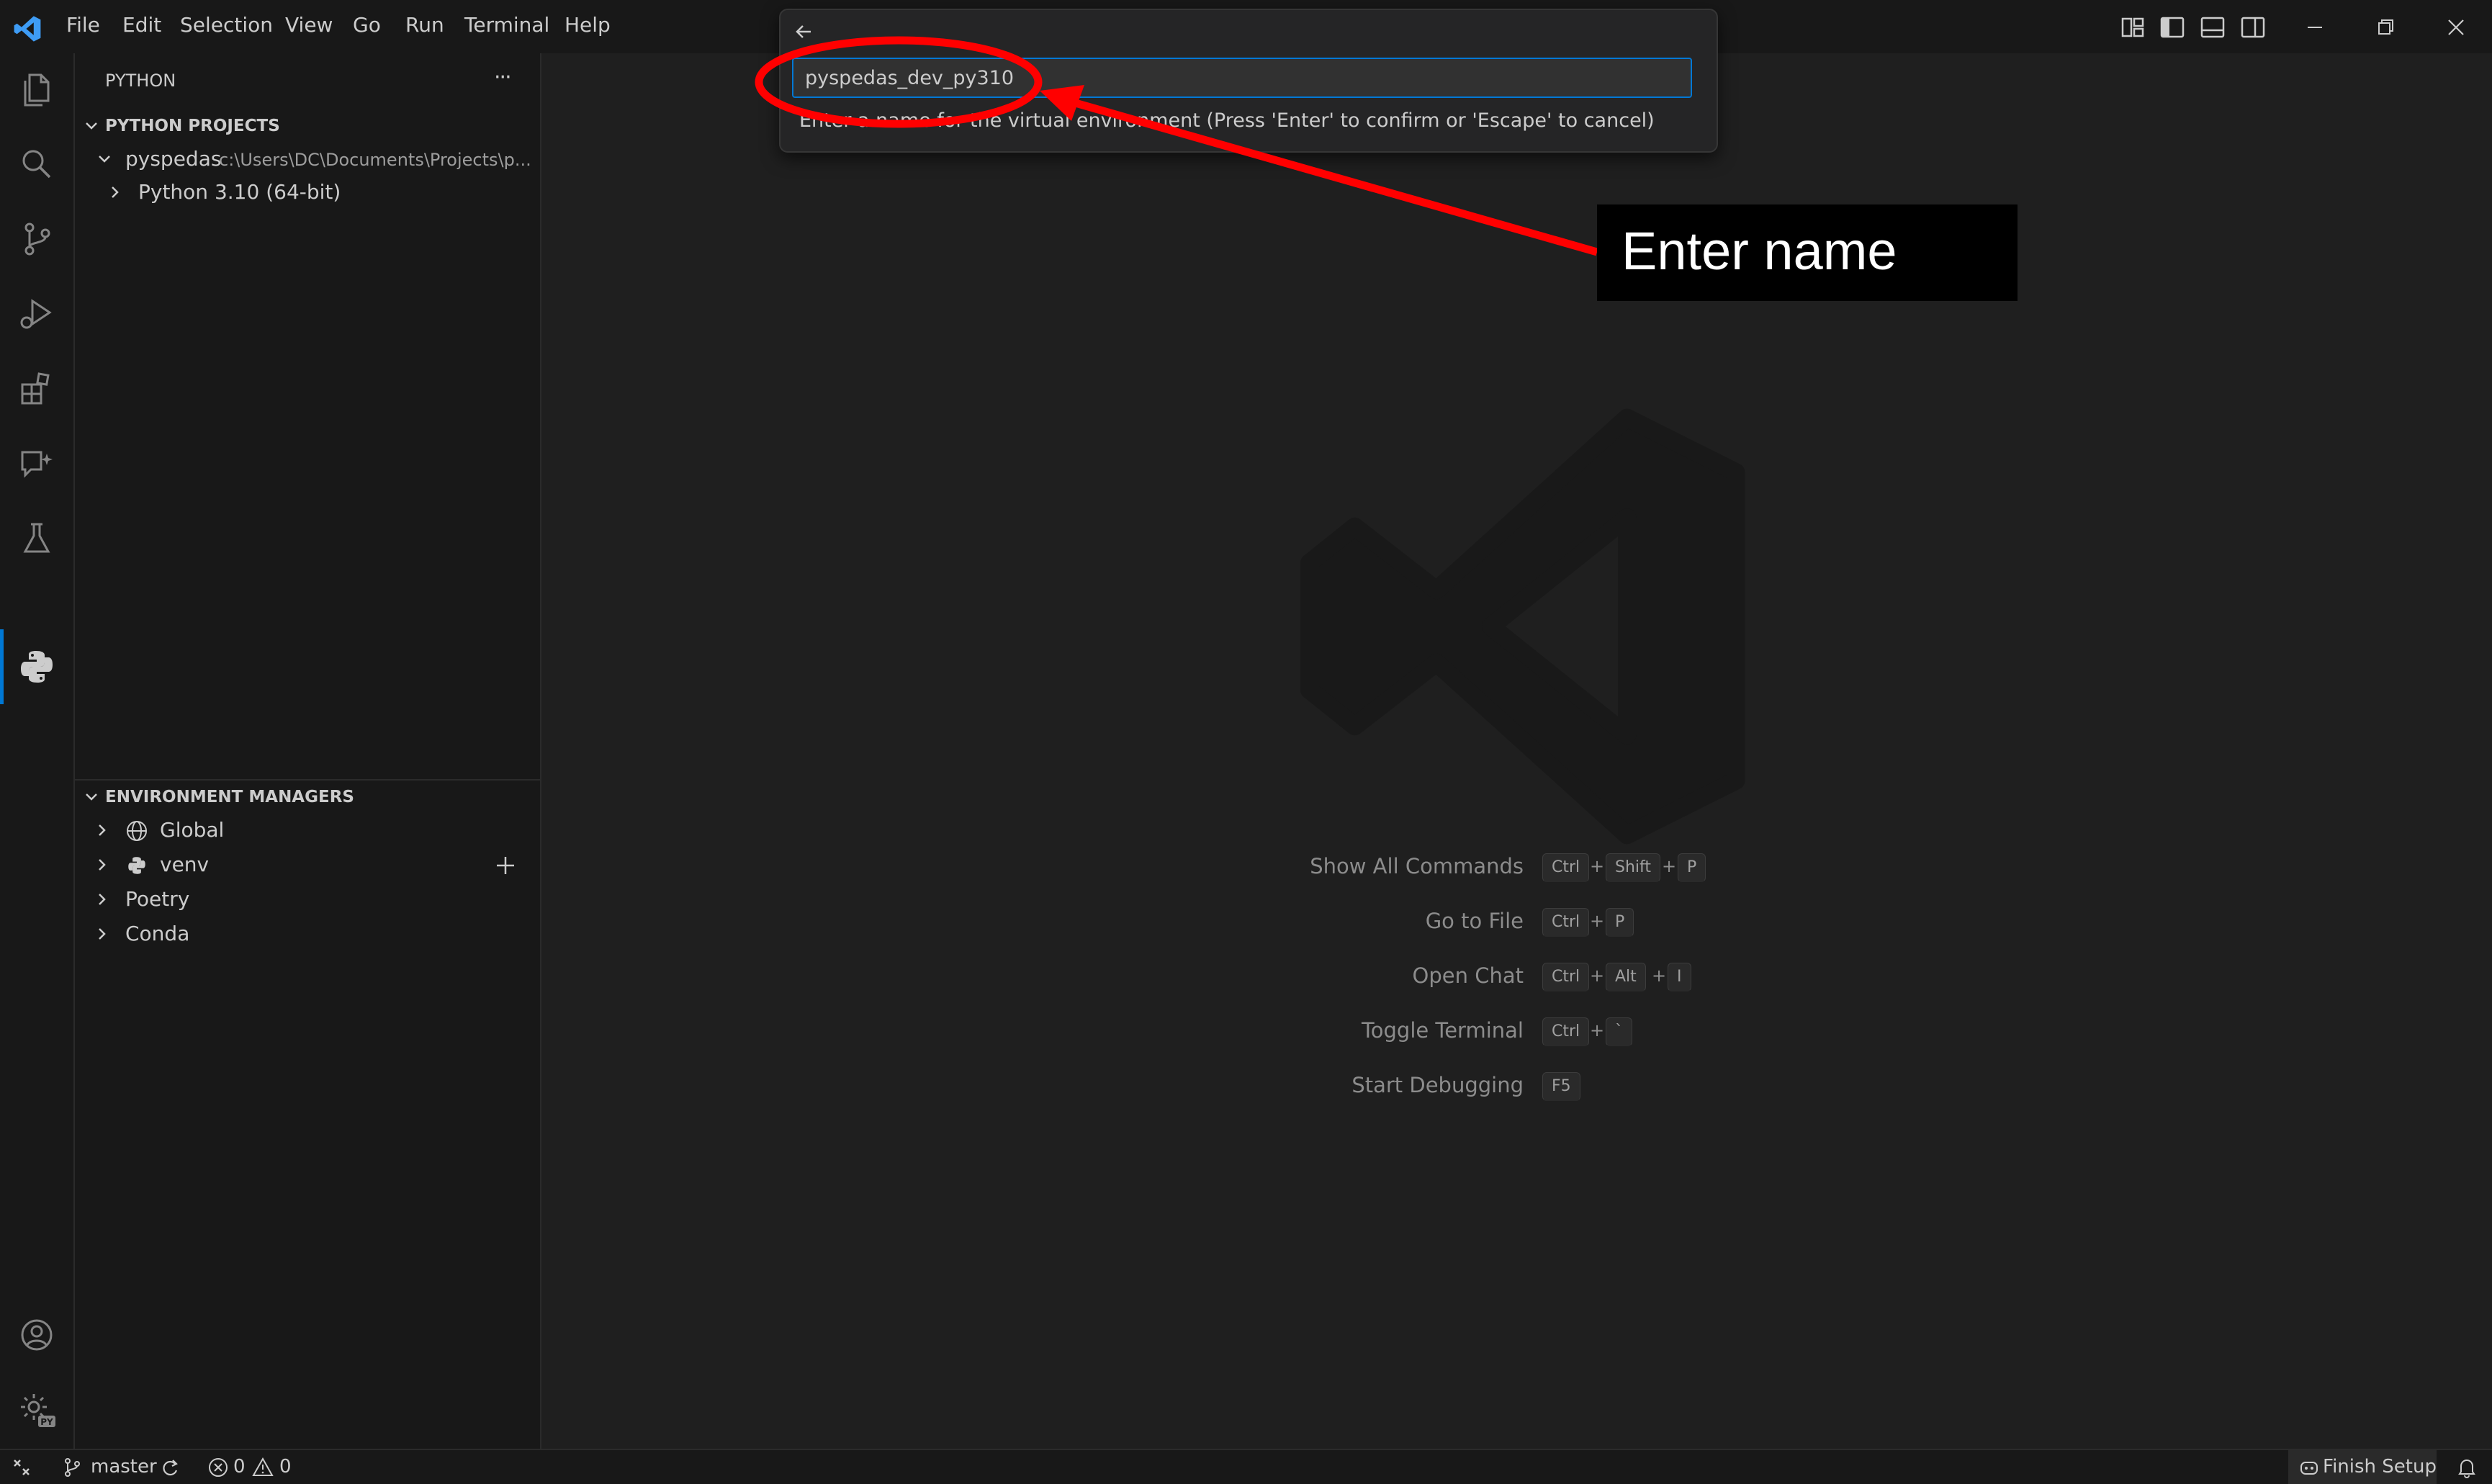 The image size is (2492, 1484). What do you see at coordinates (307, 780) in the screenshot?
I see `section-divider` at bounding box center [307, 780].